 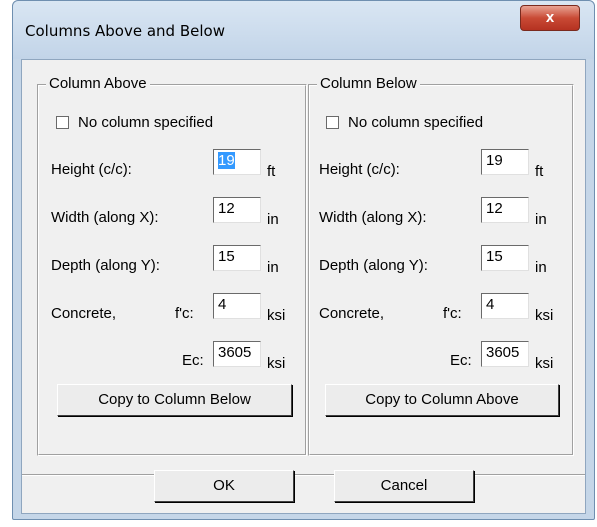 What do you see at coordinates (539, 171) in the screenshot?
I see `height-below-unit: ft` at bounding box center [539, 171].